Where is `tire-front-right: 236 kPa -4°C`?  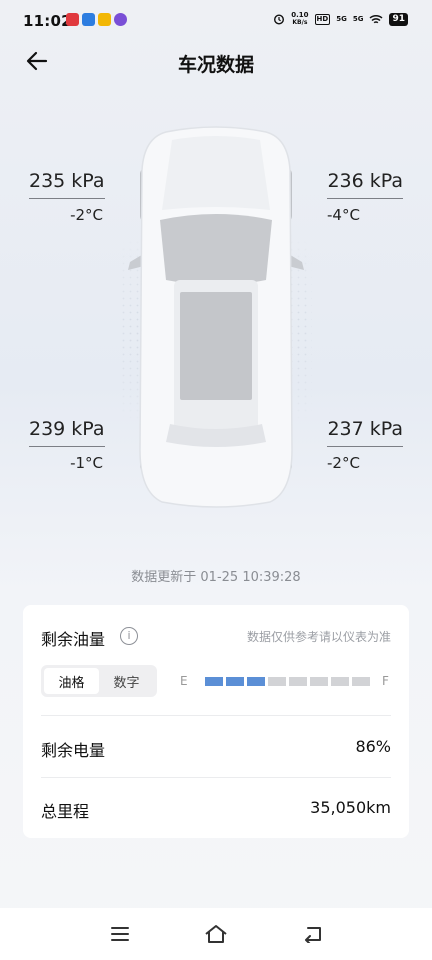 tire-front-right: 236 kPa -4°C is located at coordinates (365, 197).